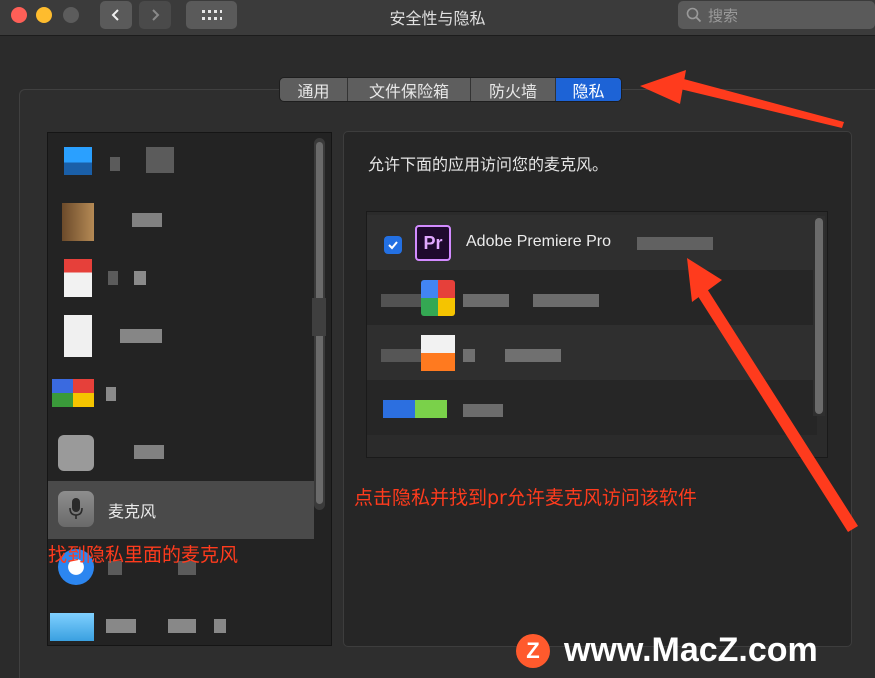  Describe the element at coordinates (437, 18) in the screenshot. I see `title-bar: 安全性与隐私 搜索` at that location.